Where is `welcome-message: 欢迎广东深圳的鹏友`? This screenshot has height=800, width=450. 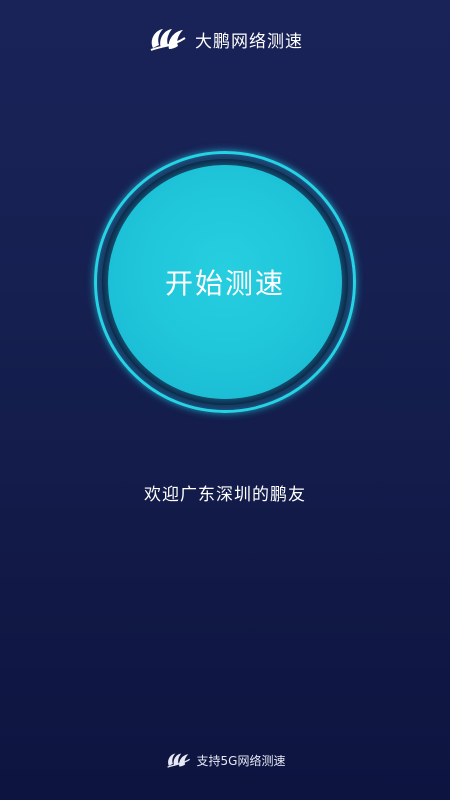
welcome-message: 欢迎广东深圳的鹏友 is located at coordinates (225, 495).